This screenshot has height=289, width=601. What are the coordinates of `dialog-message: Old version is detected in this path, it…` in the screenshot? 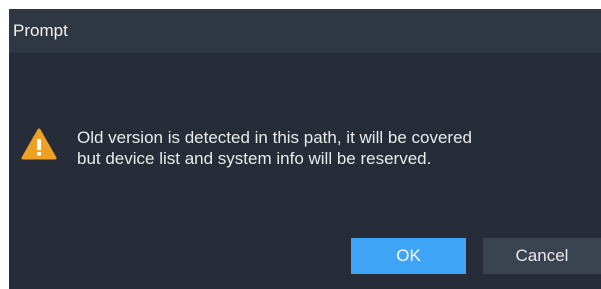 It's located at (337, 148).